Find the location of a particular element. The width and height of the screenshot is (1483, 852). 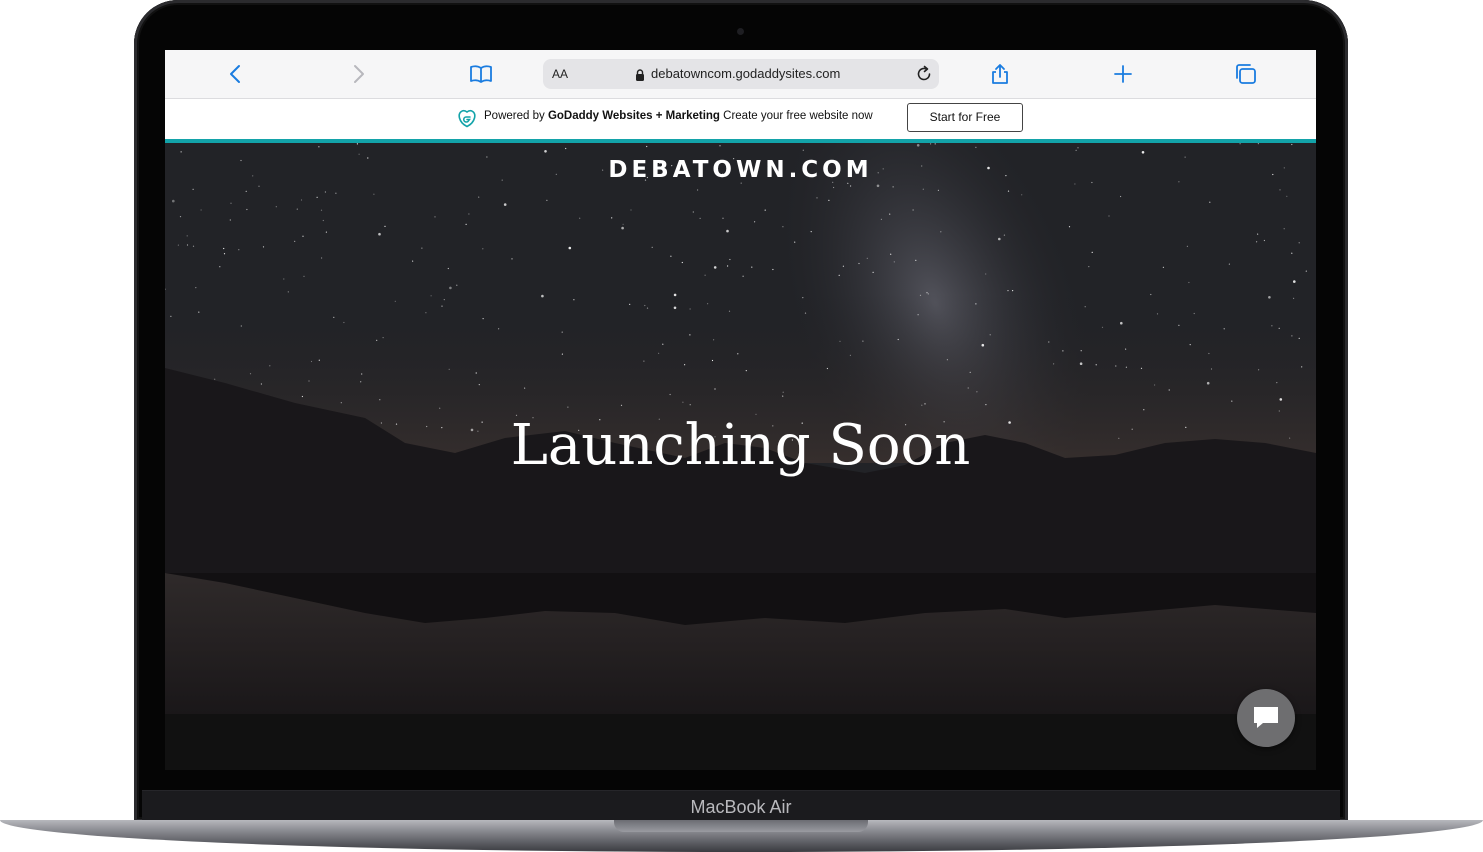

powered-by-text: Powered by is located at coordinates (516, 116).